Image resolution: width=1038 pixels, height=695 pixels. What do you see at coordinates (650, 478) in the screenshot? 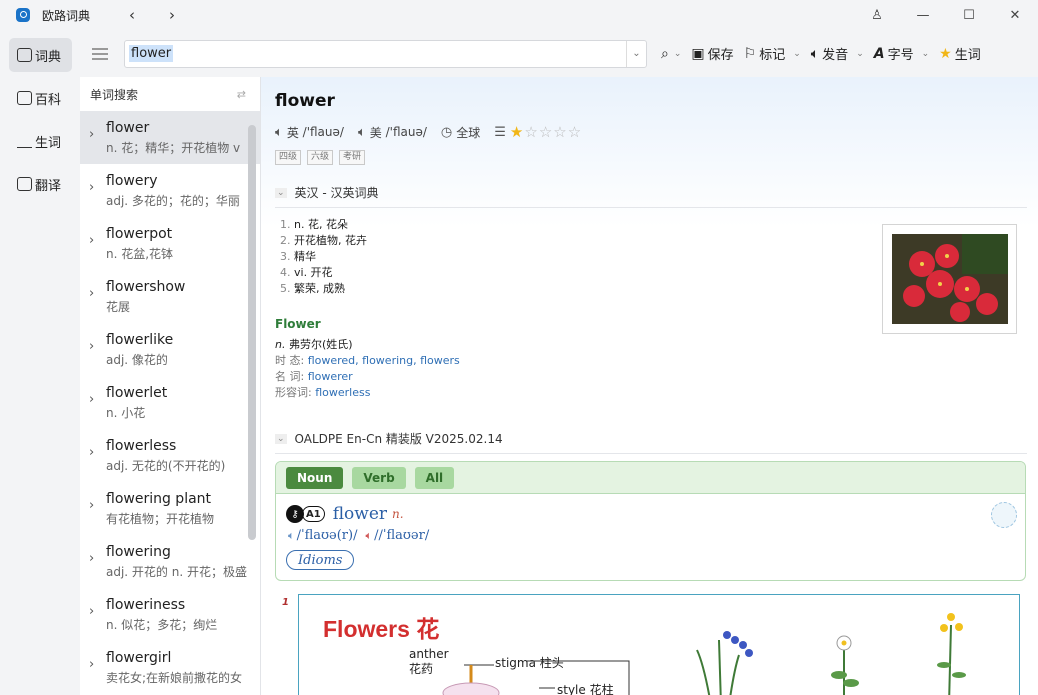
I see `pos-tabs: Noun Verb All` at bounding box center [650, 478].